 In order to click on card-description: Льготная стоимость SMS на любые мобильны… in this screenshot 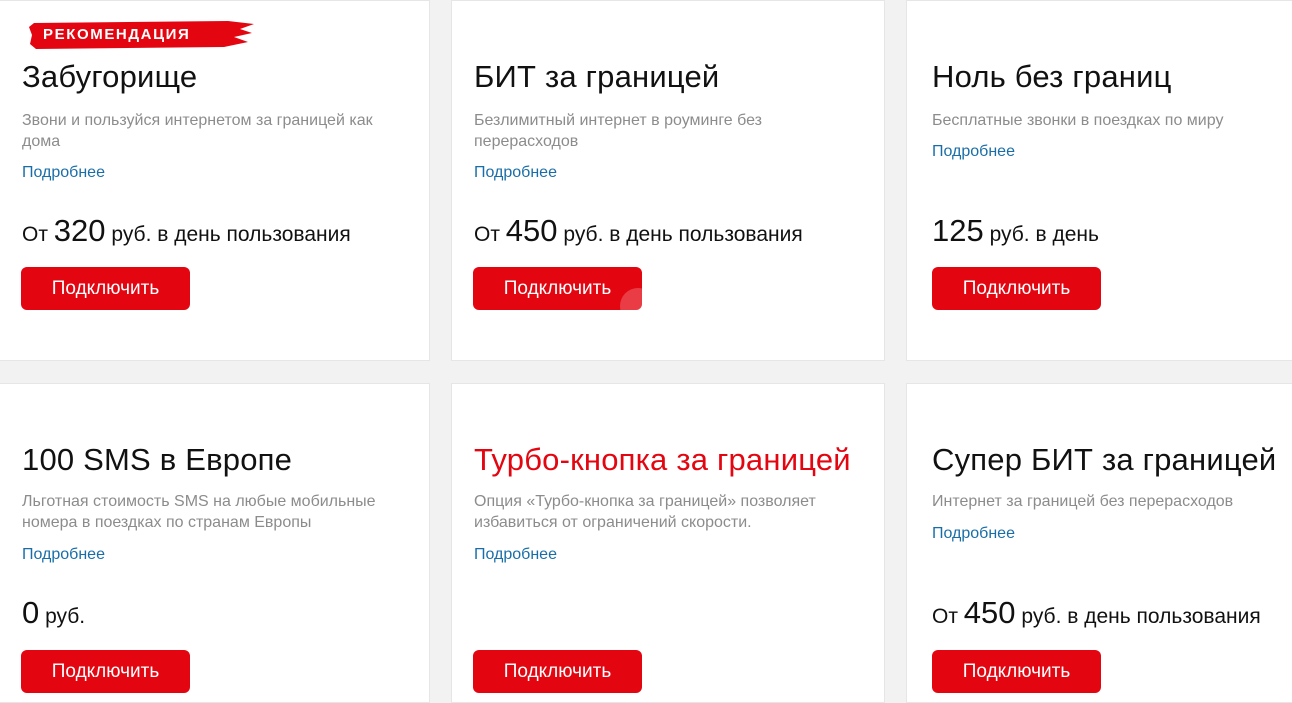, I will do `click(199, 512)`.